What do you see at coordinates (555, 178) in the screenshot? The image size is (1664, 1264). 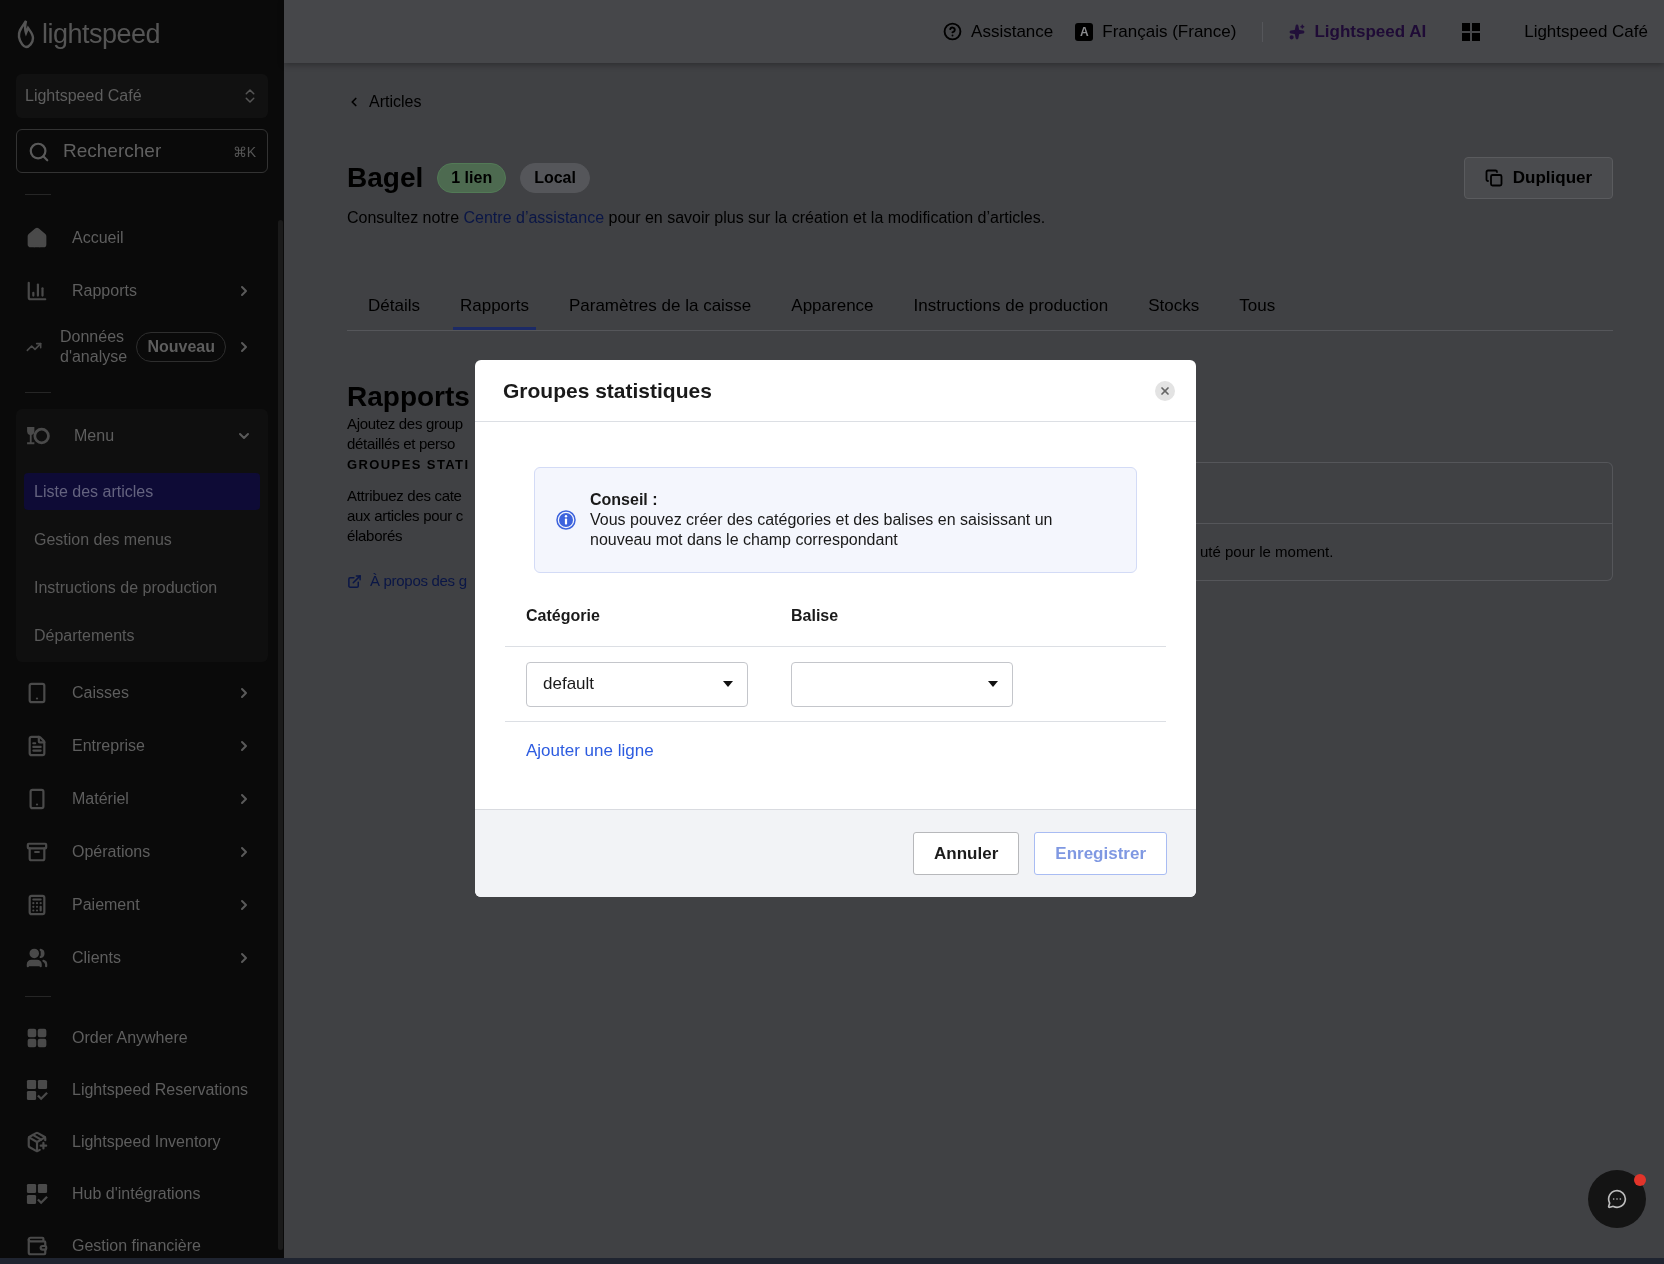 I see `status-badge: Local` at bounding box center [555, 178].